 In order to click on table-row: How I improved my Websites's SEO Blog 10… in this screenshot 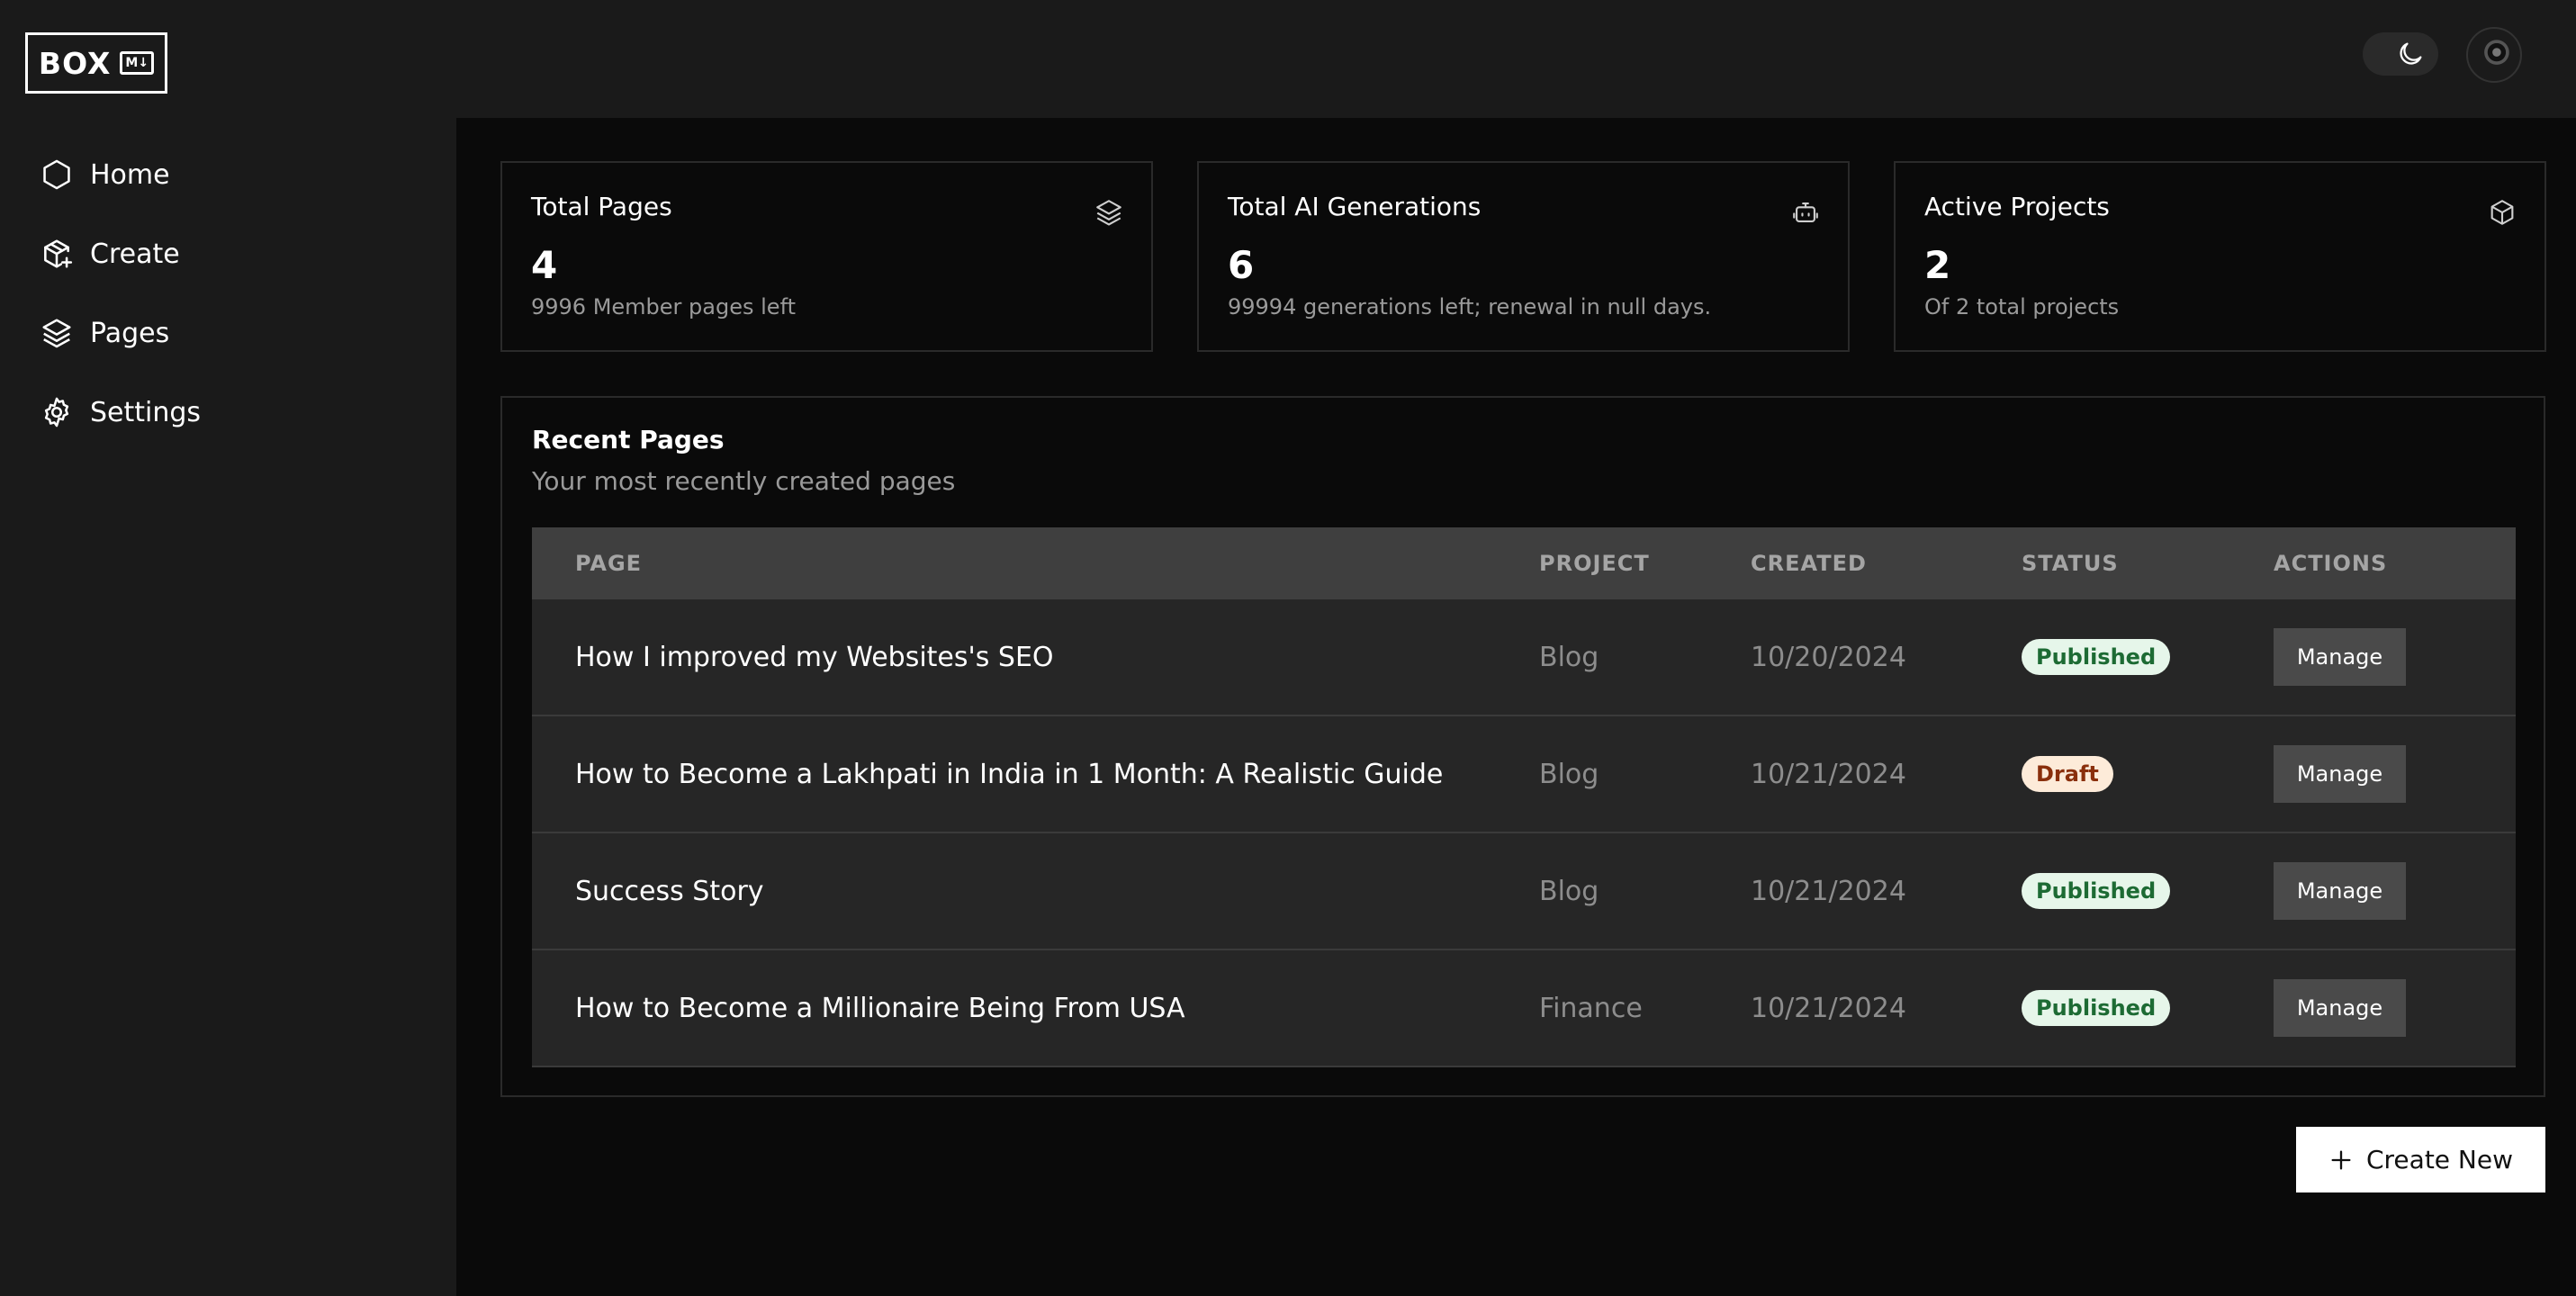, I will do `click(1524, 657)`.